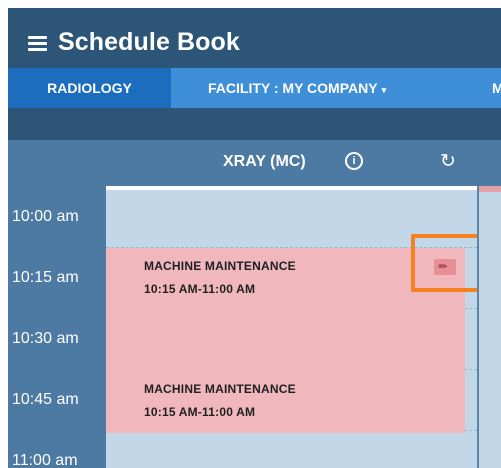 The width and height of the screenshot is (501, 468). Describe the element at coordinates (45, 338) in the screenshot. I see `time-label: 10:30 am` at that location.